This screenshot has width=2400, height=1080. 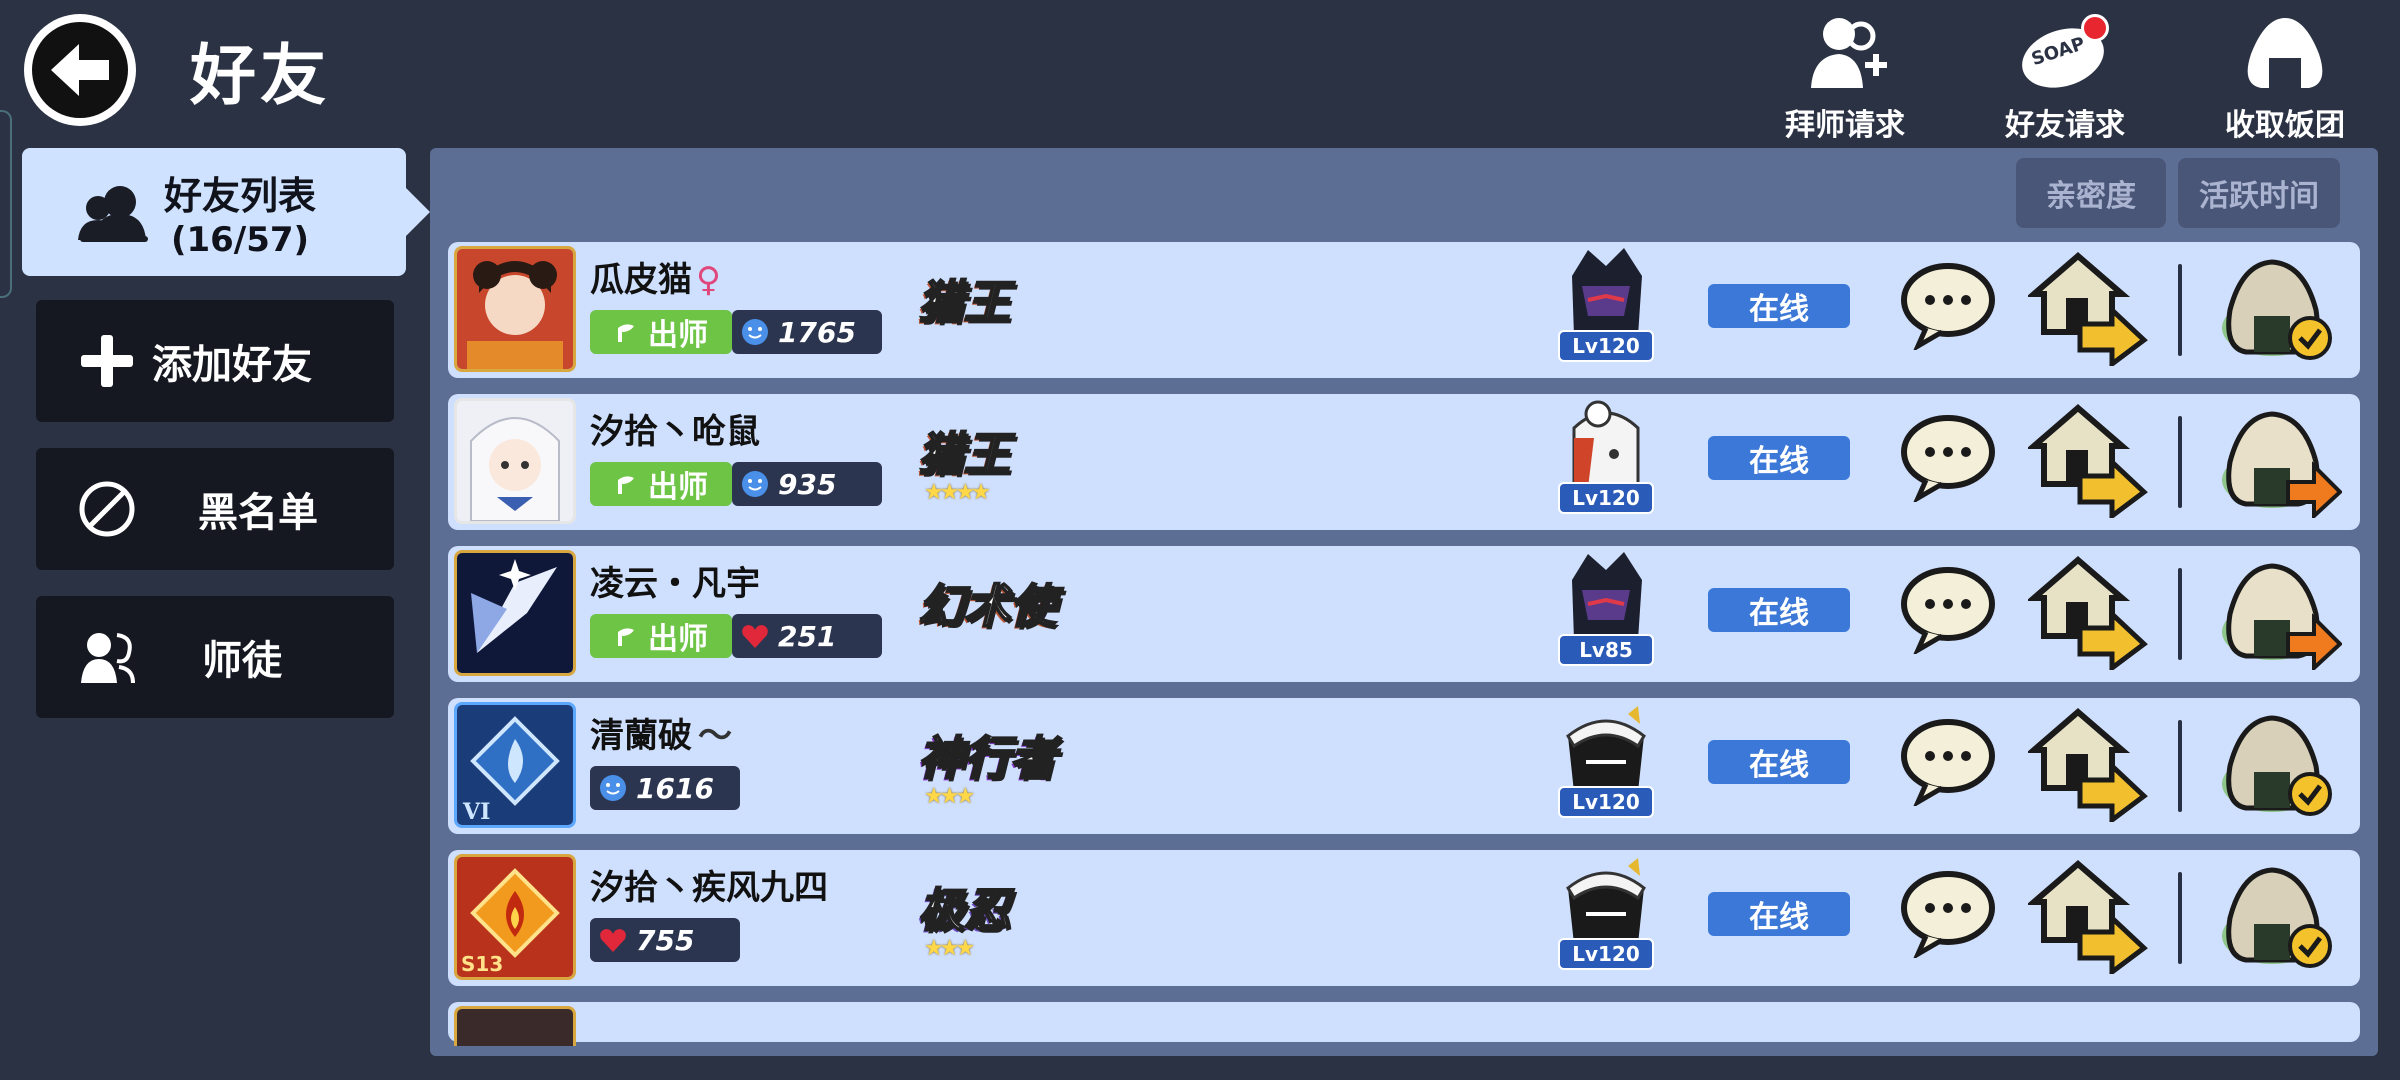 What do you see at coordinates (2095, 28) in the screenshot?
I see `notification-dot` at bounding box center [2095, 28].